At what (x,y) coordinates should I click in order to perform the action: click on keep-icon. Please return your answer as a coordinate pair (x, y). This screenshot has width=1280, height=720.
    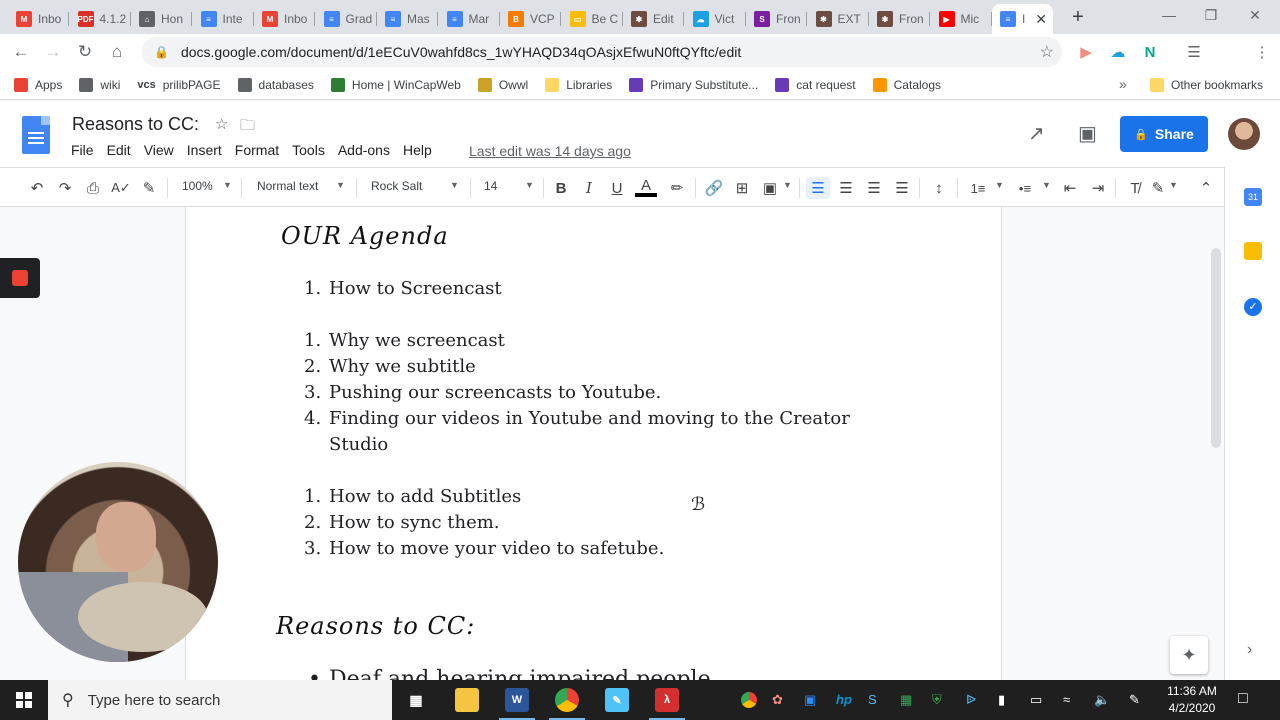
    Looking at the image, I should click on (1253, 251).